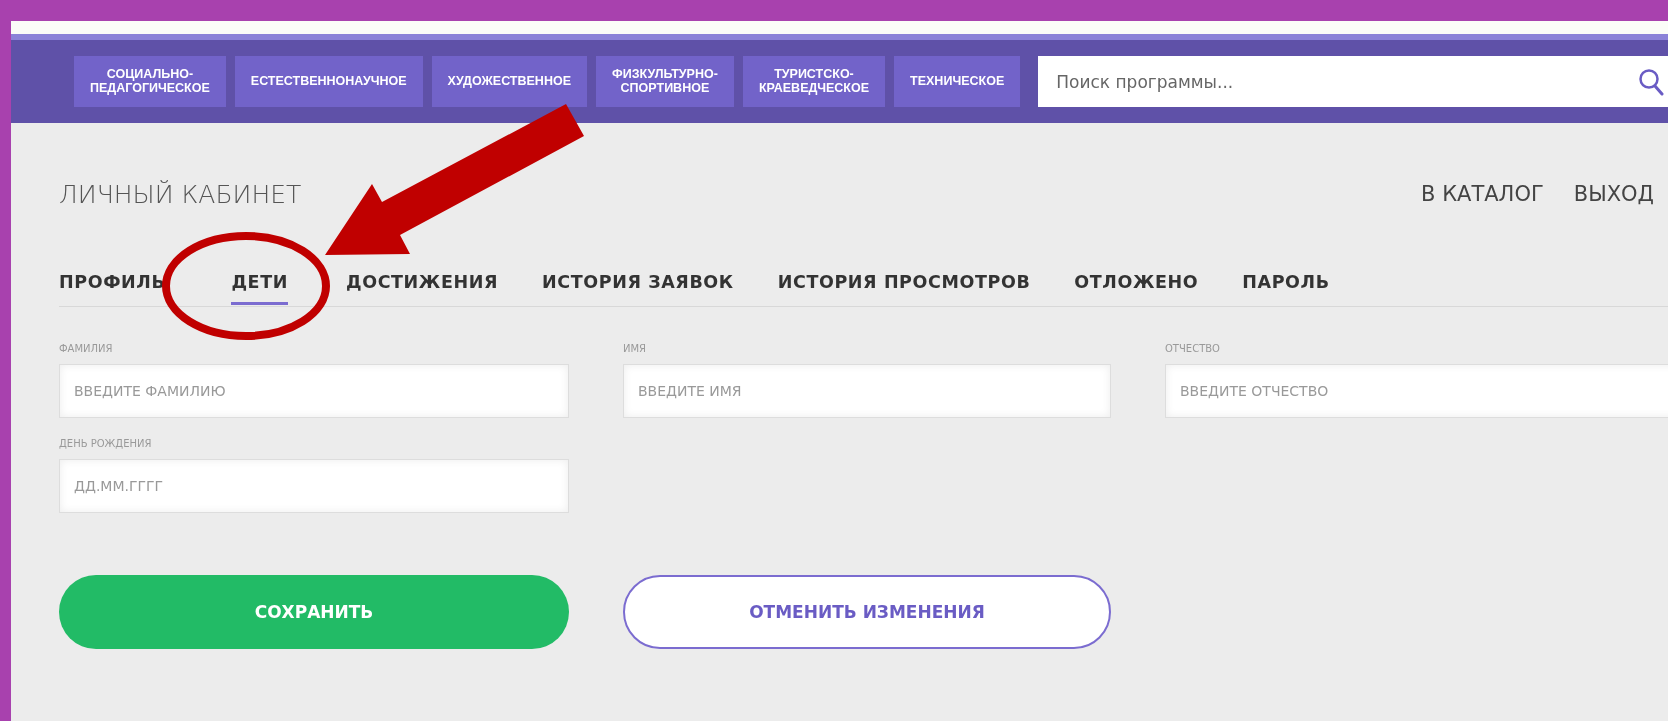  I want to click on input-field: ВВЕДИТЕ ОТЧЕСТВО, so click(1416, 391).